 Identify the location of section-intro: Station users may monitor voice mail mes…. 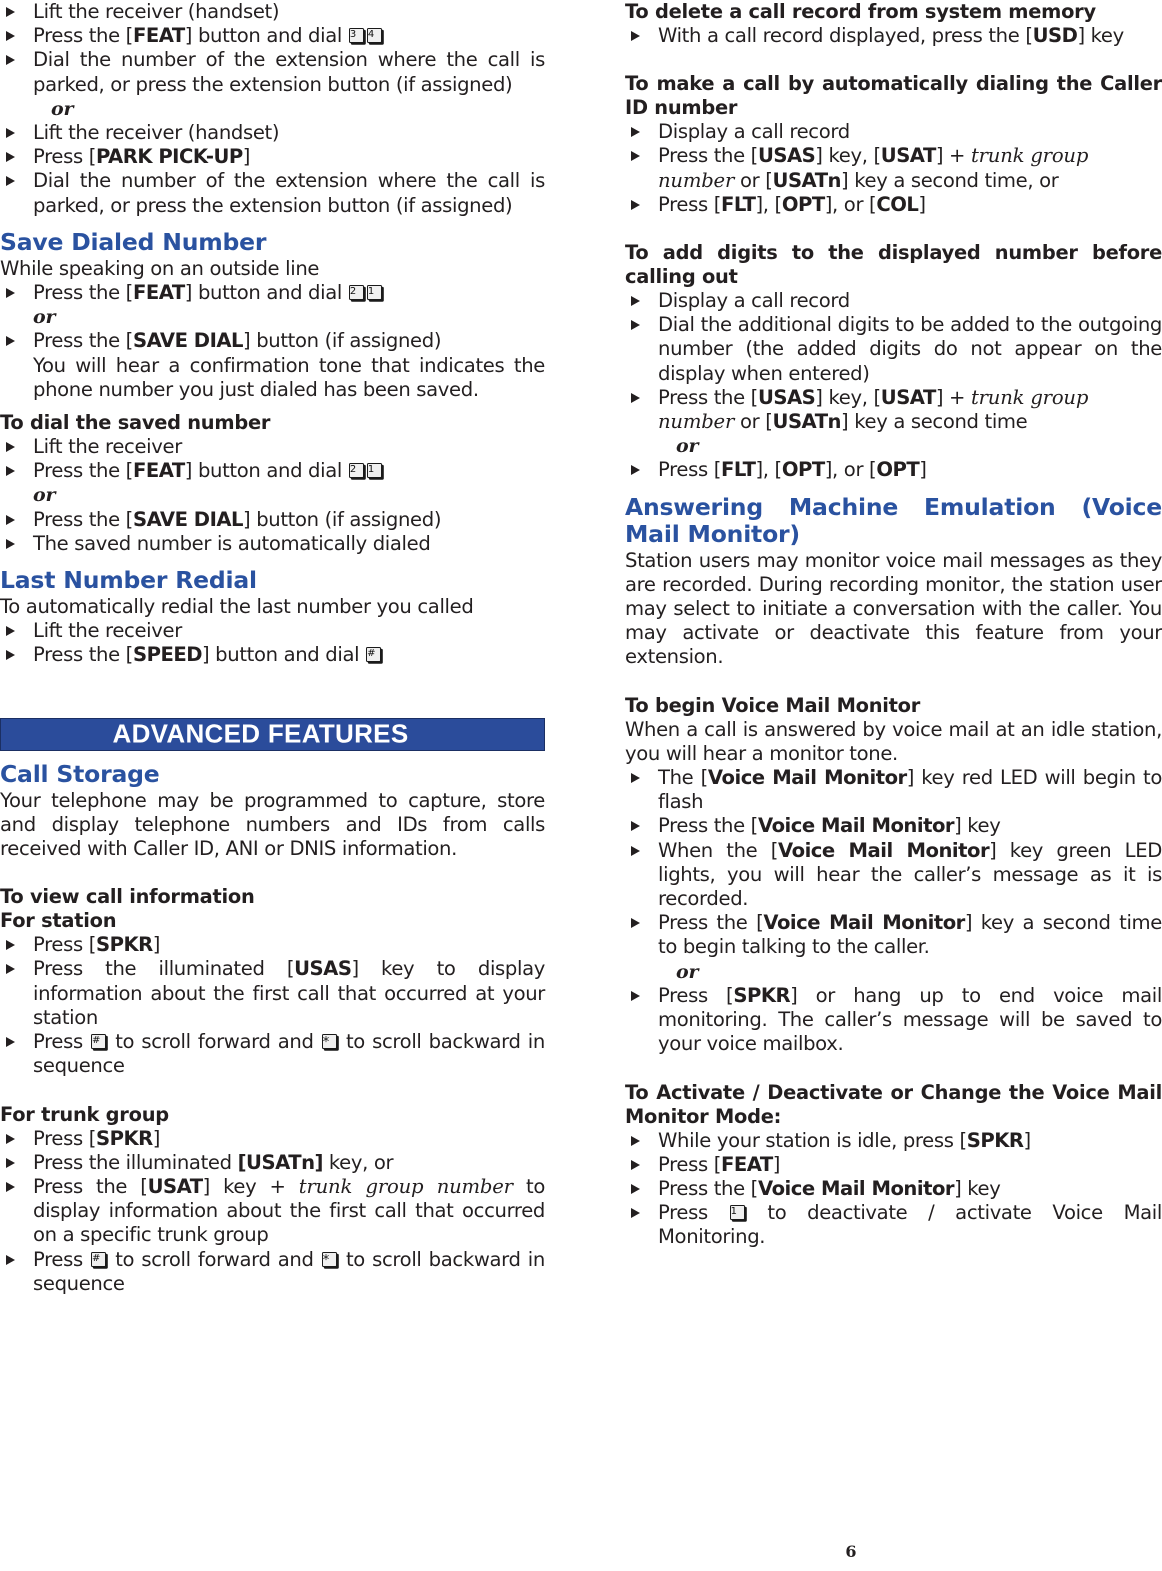
(893, 608).